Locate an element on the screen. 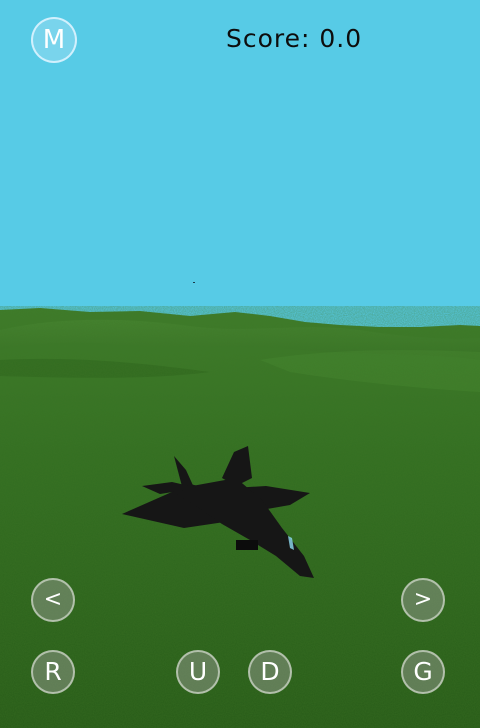 This screenshot has width=480, height=728. turn-left-button: < is located at coordinates (53, 600).